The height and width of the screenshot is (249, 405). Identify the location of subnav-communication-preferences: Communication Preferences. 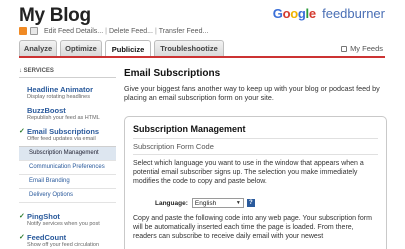
(67, 168).